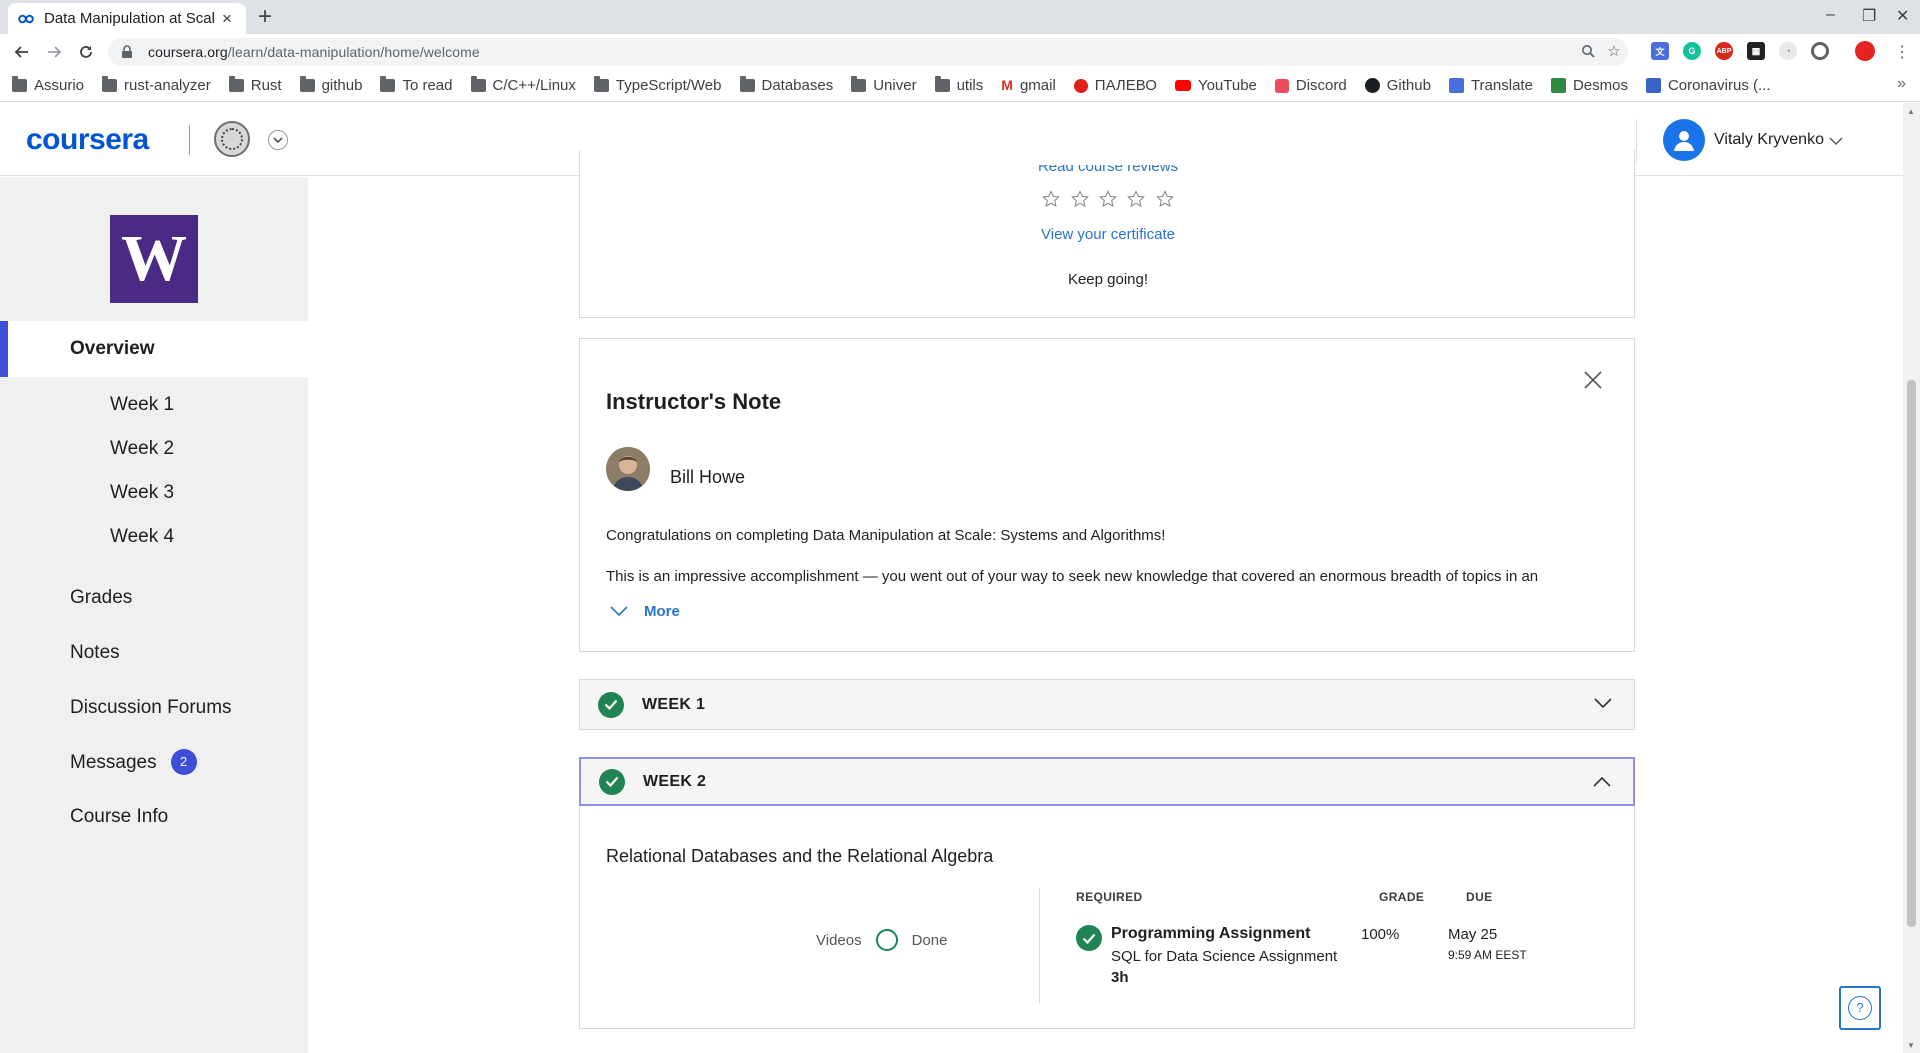  I want to click on sidebar-item-course-info: Course Info, so click(154, 817).